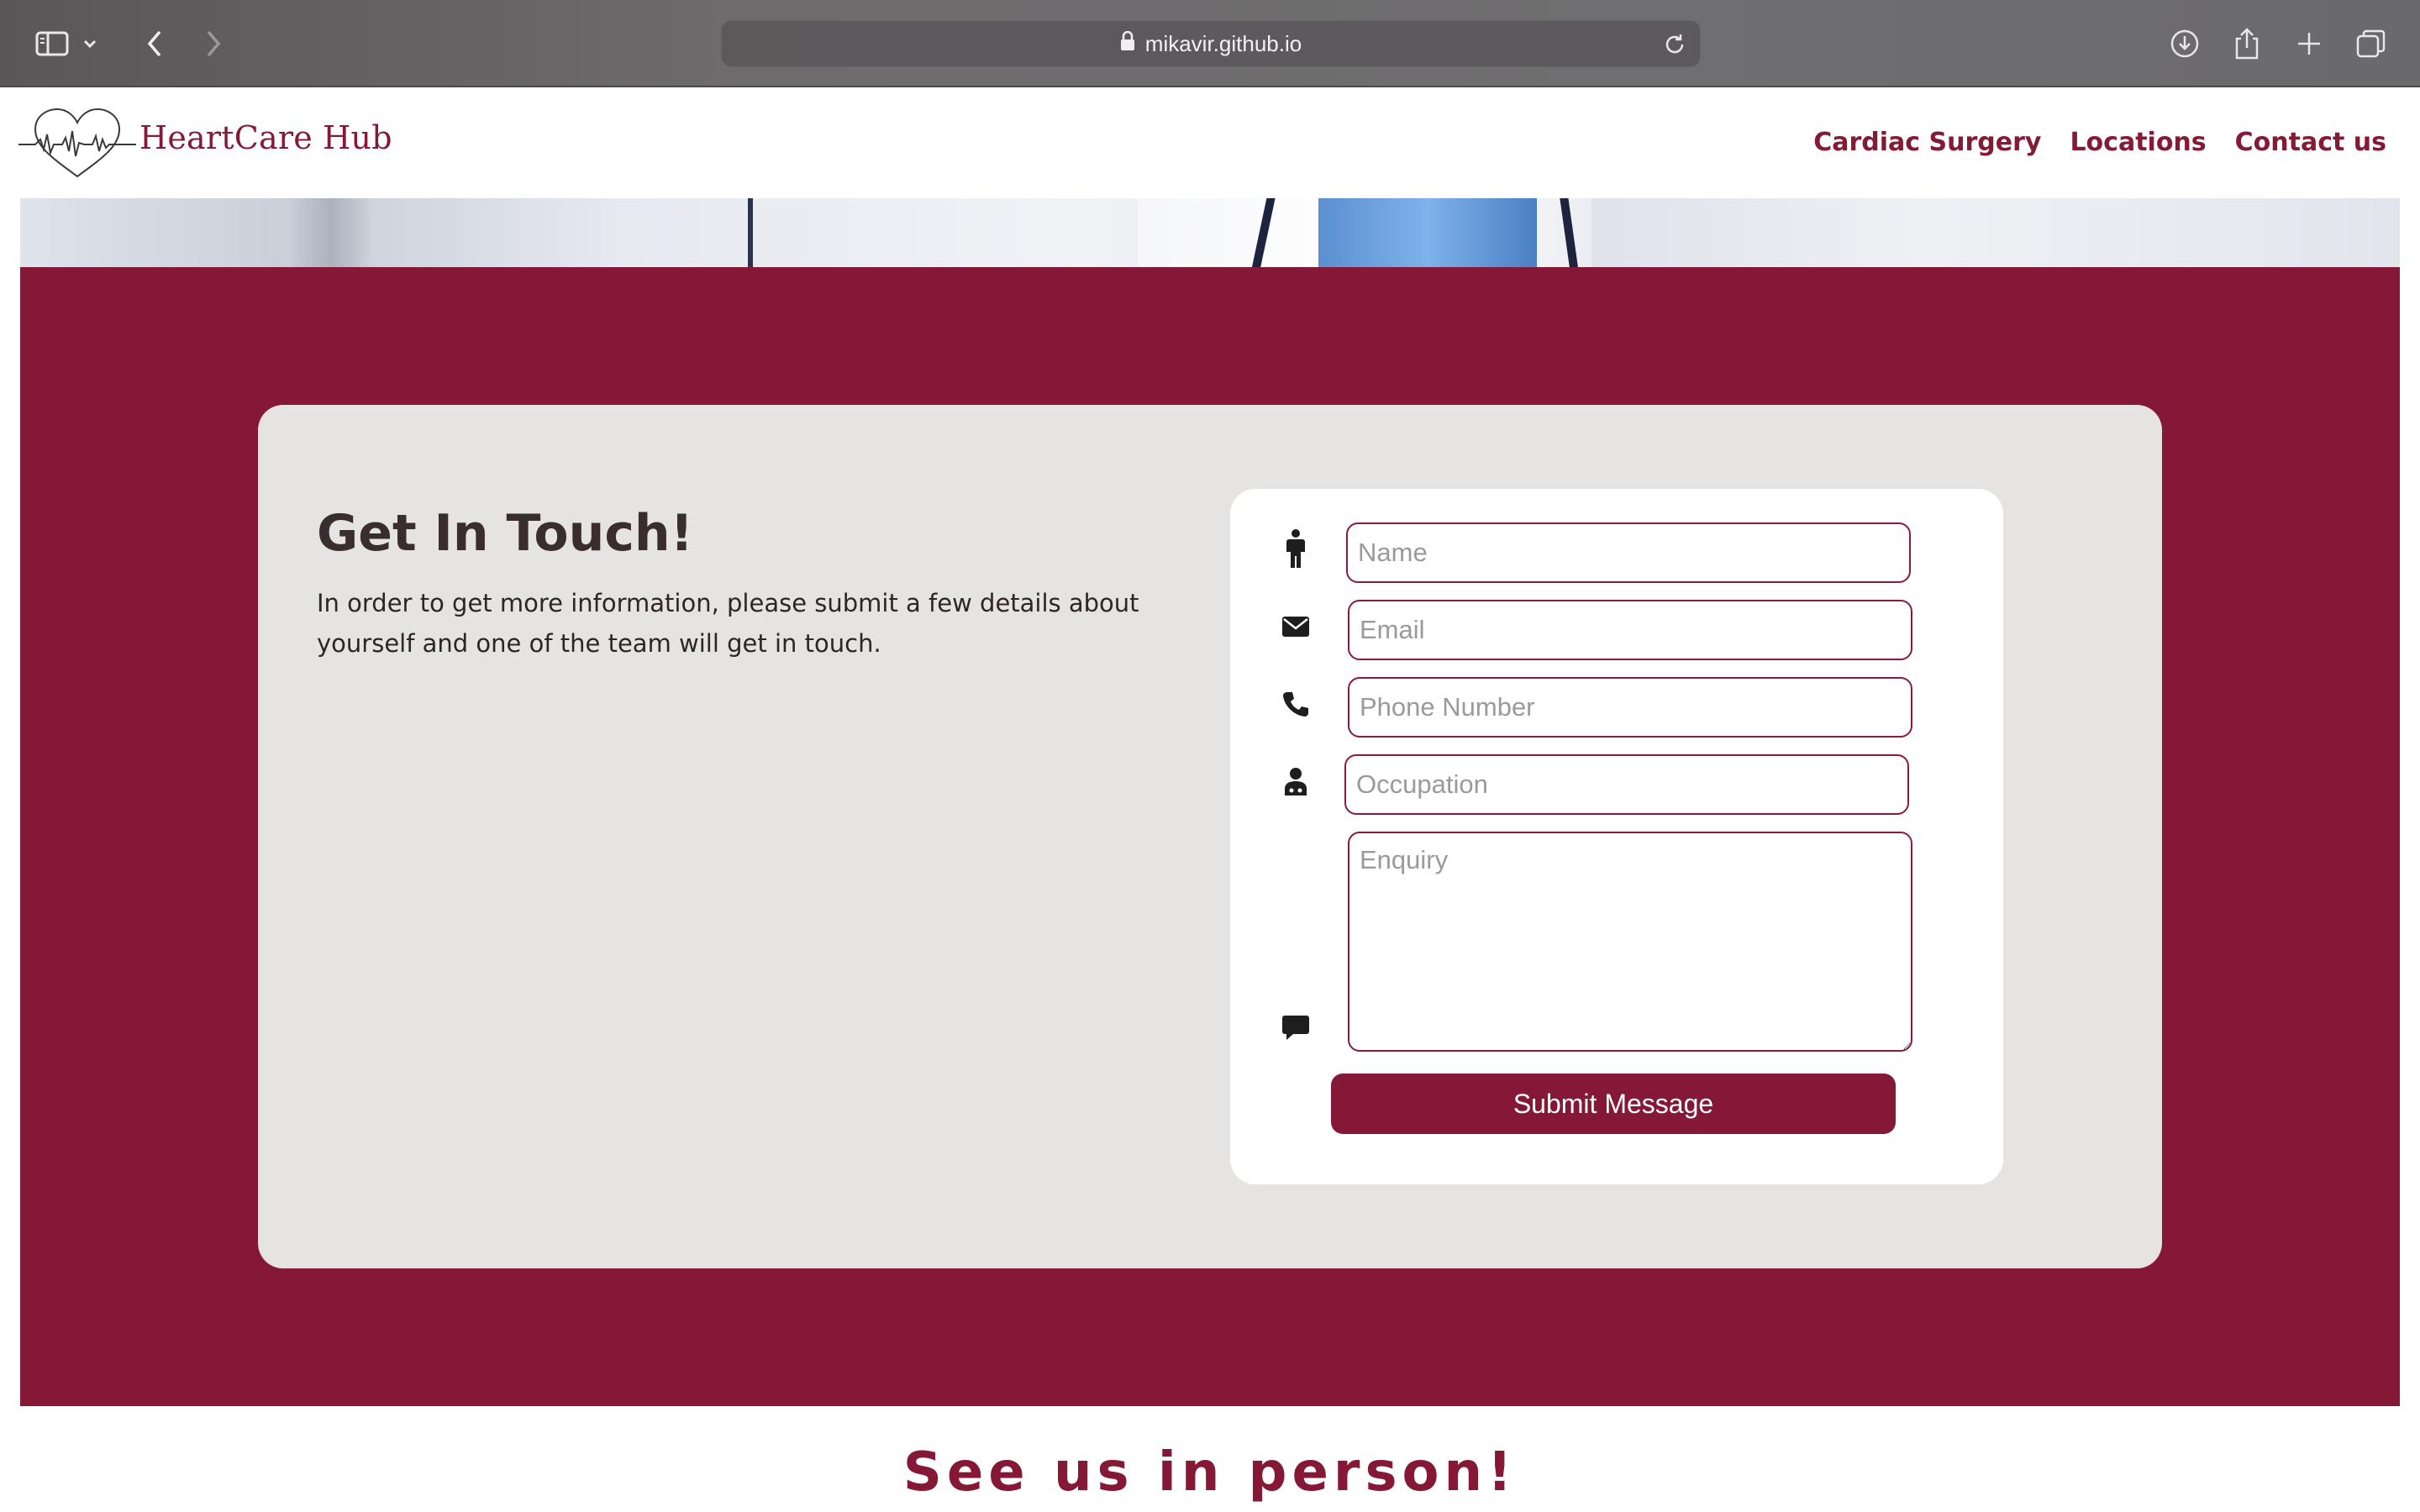 The height and width of the screenshot is (1512, 2420). What do you see at coordinates (1210, 1472) in the screenshot?
I see `see-us-heading: See us in person!` at bounding box center [1210, 1472].